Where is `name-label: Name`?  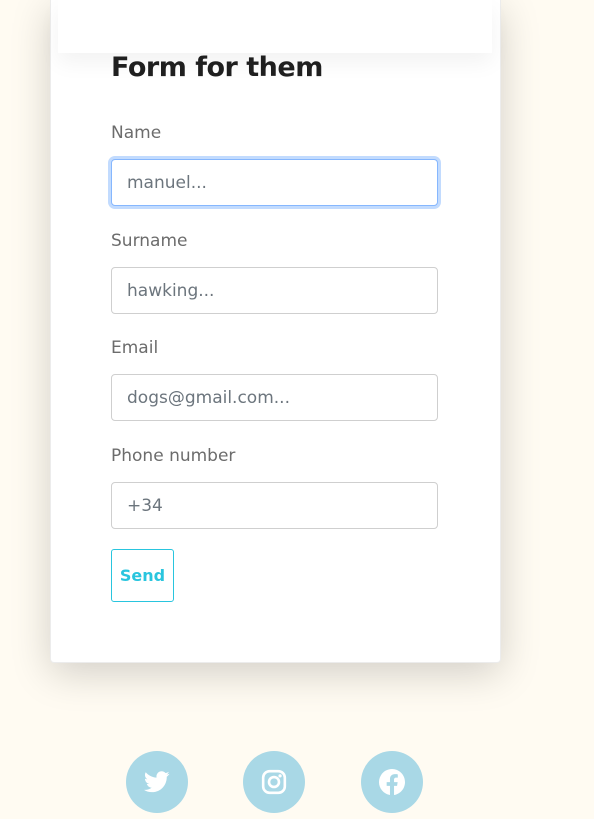 name-label: Name is located at coordinates (136, 133).